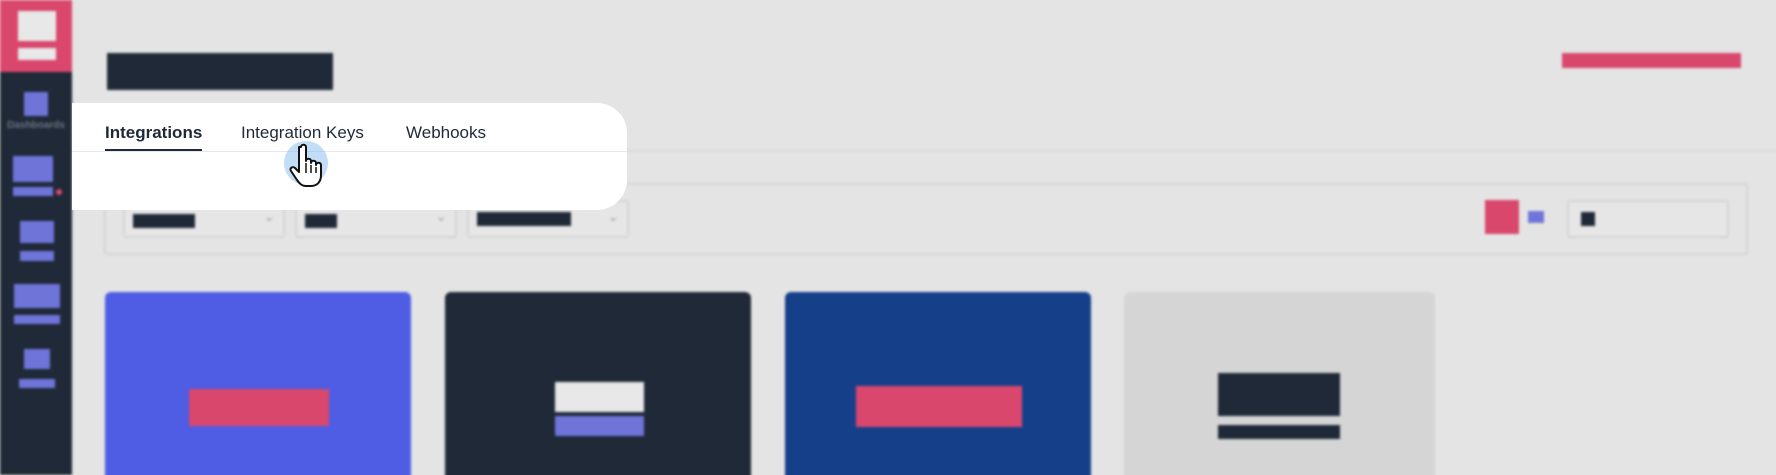 This screenshot has height=475, width=1776. Describe the element at coordinates (154, 137) in the screenshot. I see `tab-integrations: Integrations` at that location.